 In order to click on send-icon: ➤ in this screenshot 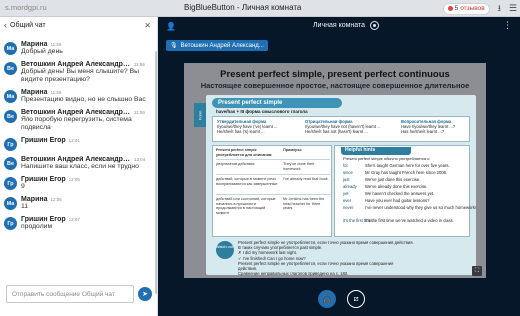, I will do `click(145, 294)`.